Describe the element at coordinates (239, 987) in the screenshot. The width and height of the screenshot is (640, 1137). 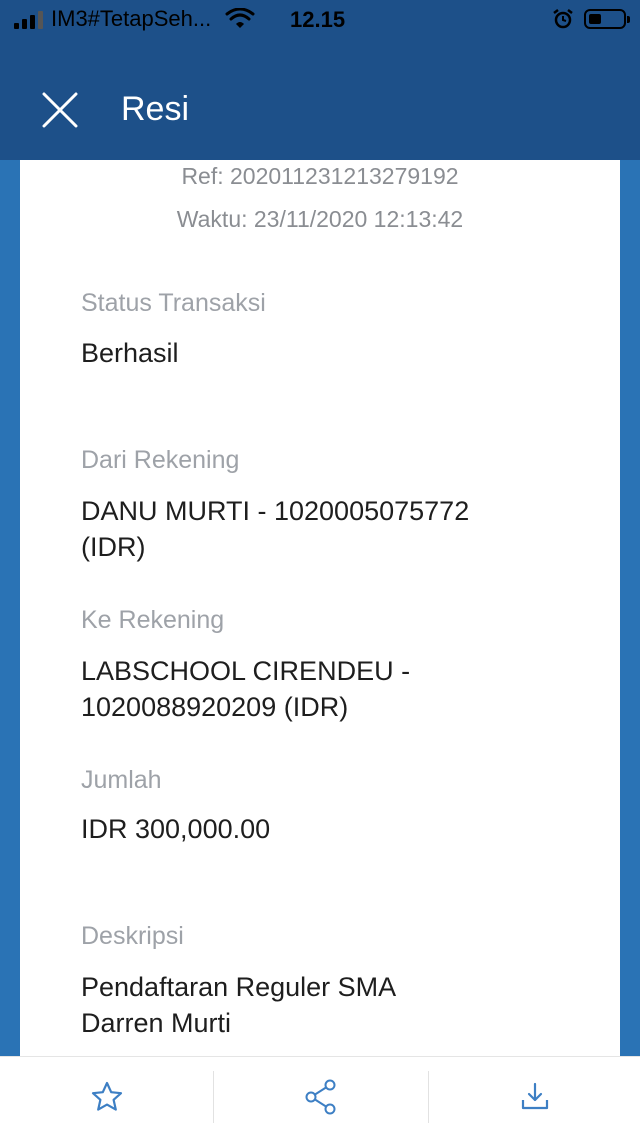
I see `description-line-1: Pendaftaran Reguler SMA` at that location.